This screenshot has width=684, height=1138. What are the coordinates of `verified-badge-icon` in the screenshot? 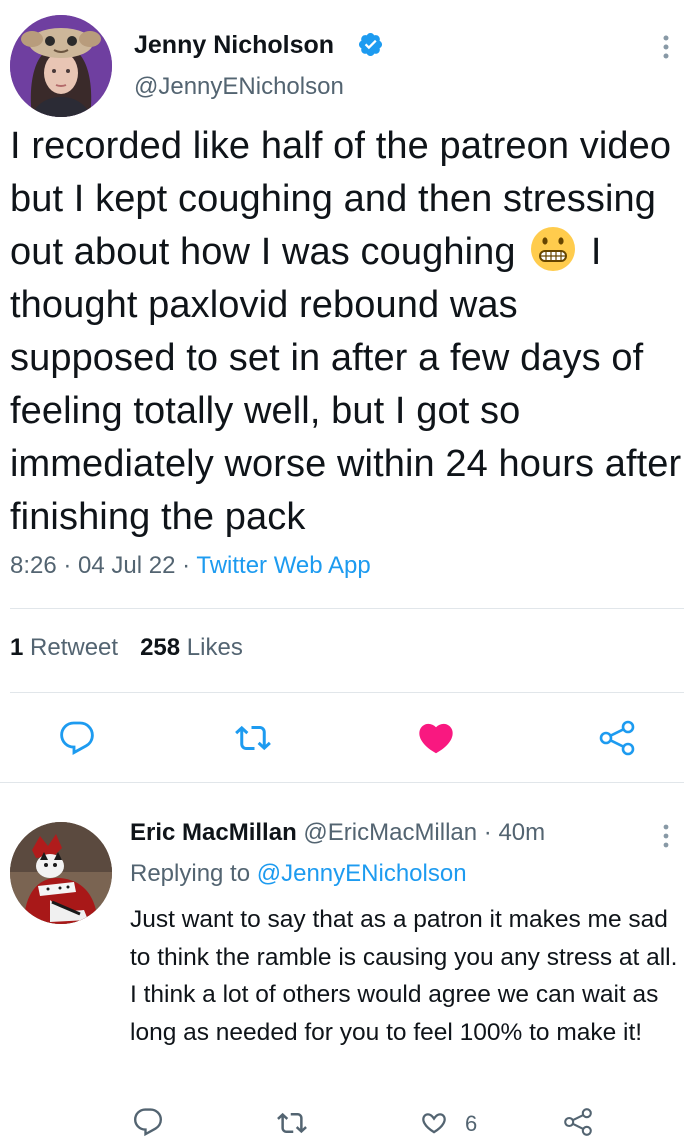 It's located at (370, 44).